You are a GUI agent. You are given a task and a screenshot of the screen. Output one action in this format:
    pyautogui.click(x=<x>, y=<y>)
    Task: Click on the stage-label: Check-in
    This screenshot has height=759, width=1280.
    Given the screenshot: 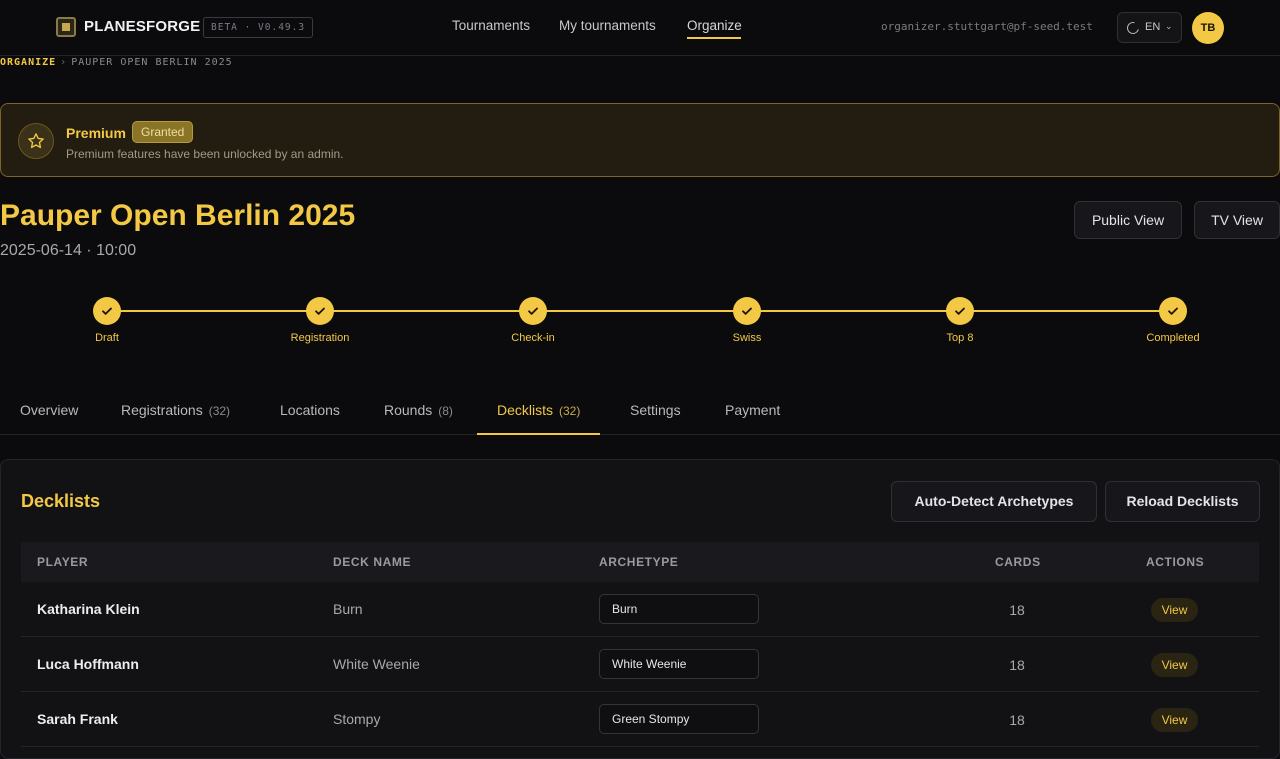 What is the action you would take?
    pyautogui.click(x=533, y=338)
    